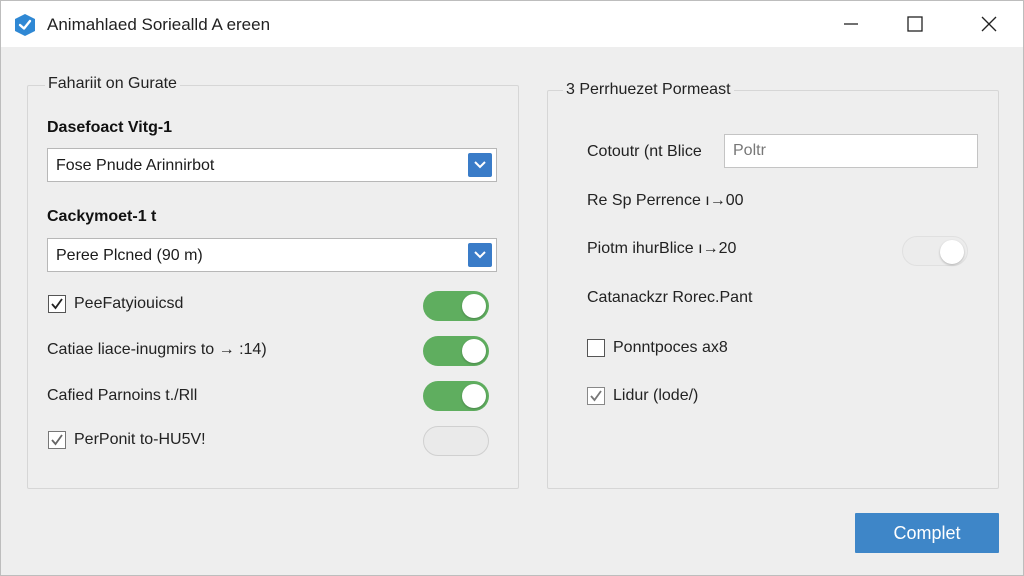  Describe the element at coordinates (135, 165) in the screenshot. I see `field1-selected-value: Fose Pnude Arinnirbot` at that location.